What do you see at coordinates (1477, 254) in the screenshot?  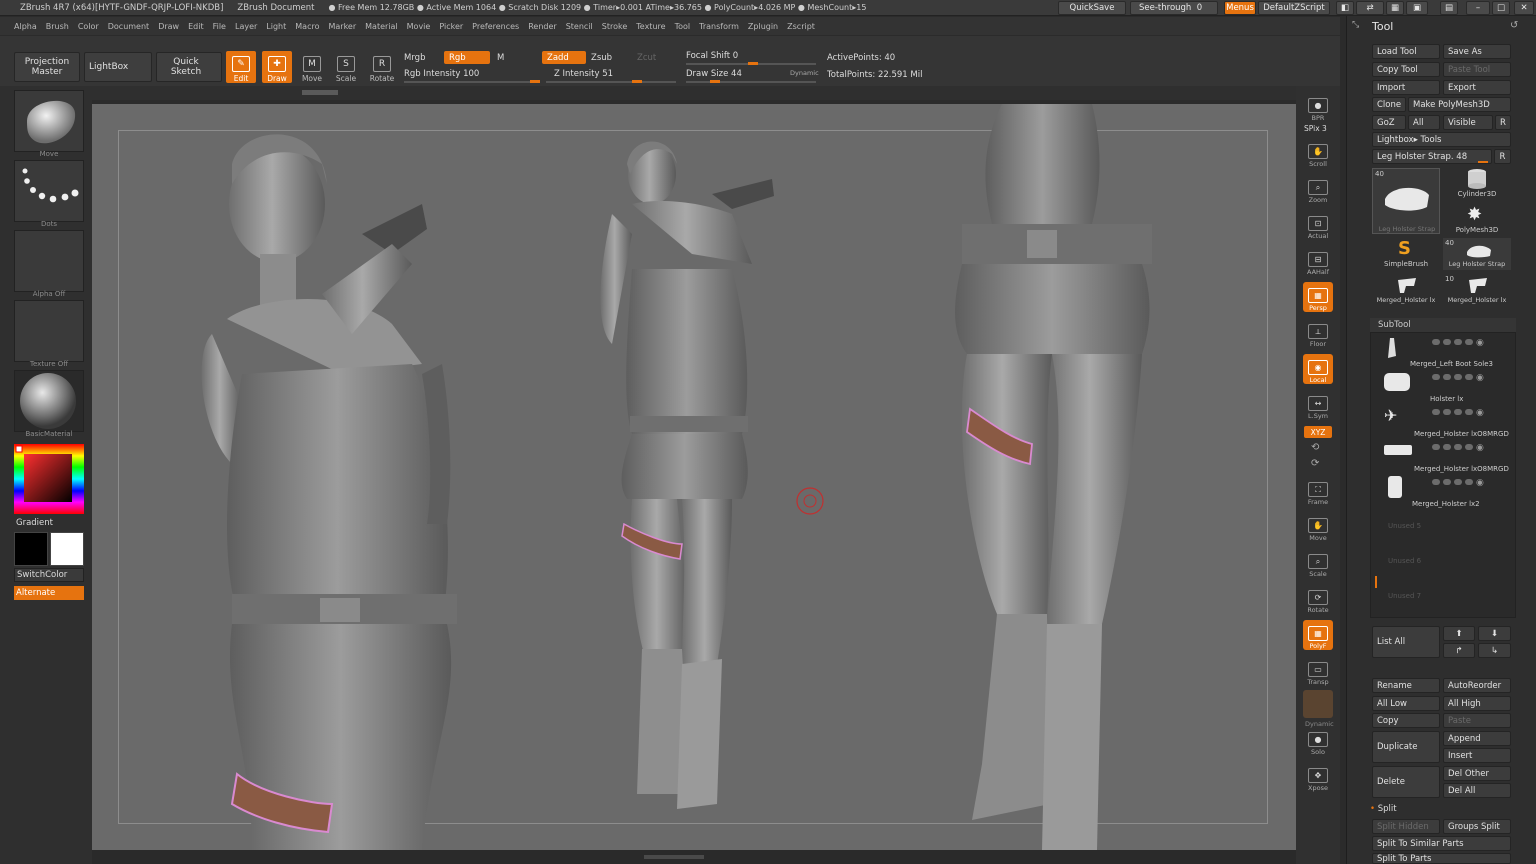 I see `tool-thumb-leg-holster-2: 40 Leg Holster Strap` at bounding box center [1477, 254].